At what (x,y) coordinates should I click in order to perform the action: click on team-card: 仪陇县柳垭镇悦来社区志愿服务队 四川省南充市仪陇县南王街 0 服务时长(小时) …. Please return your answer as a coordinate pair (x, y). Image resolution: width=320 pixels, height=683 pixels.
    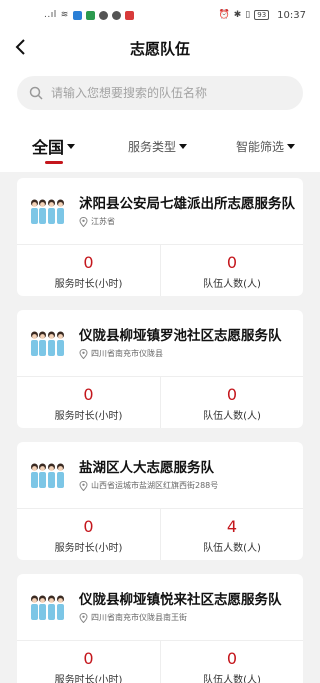
    Looking at the image, I should click on (160, 628).